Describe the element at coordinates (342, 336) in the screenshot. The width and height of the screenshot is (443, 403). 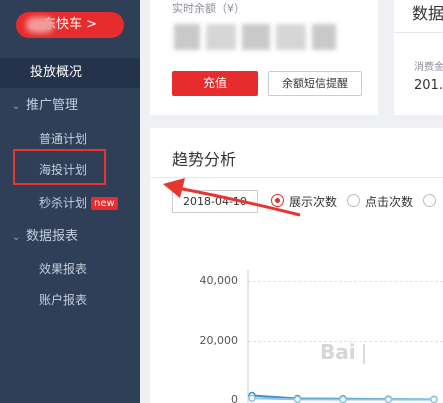
I see `trend-chart` at that location.